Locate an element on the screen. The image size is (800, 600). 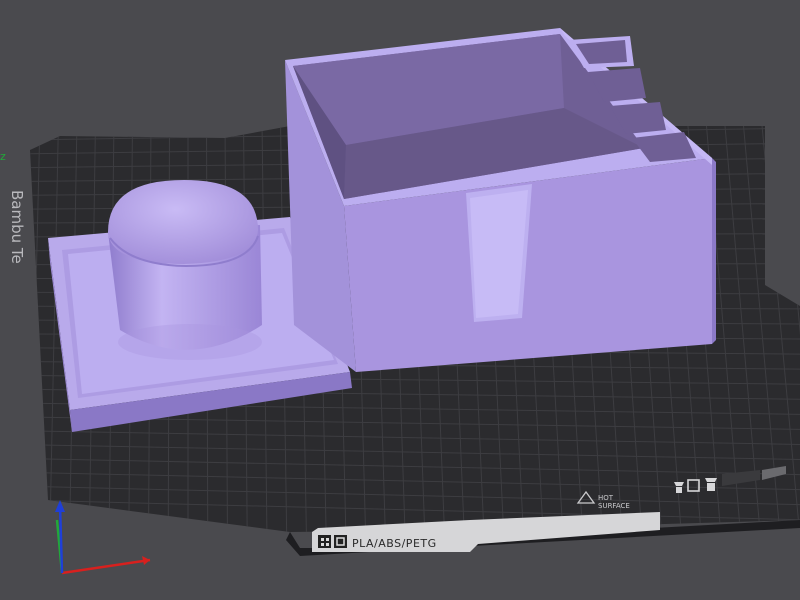
model-cylinder is located at coordinates (185, 270).